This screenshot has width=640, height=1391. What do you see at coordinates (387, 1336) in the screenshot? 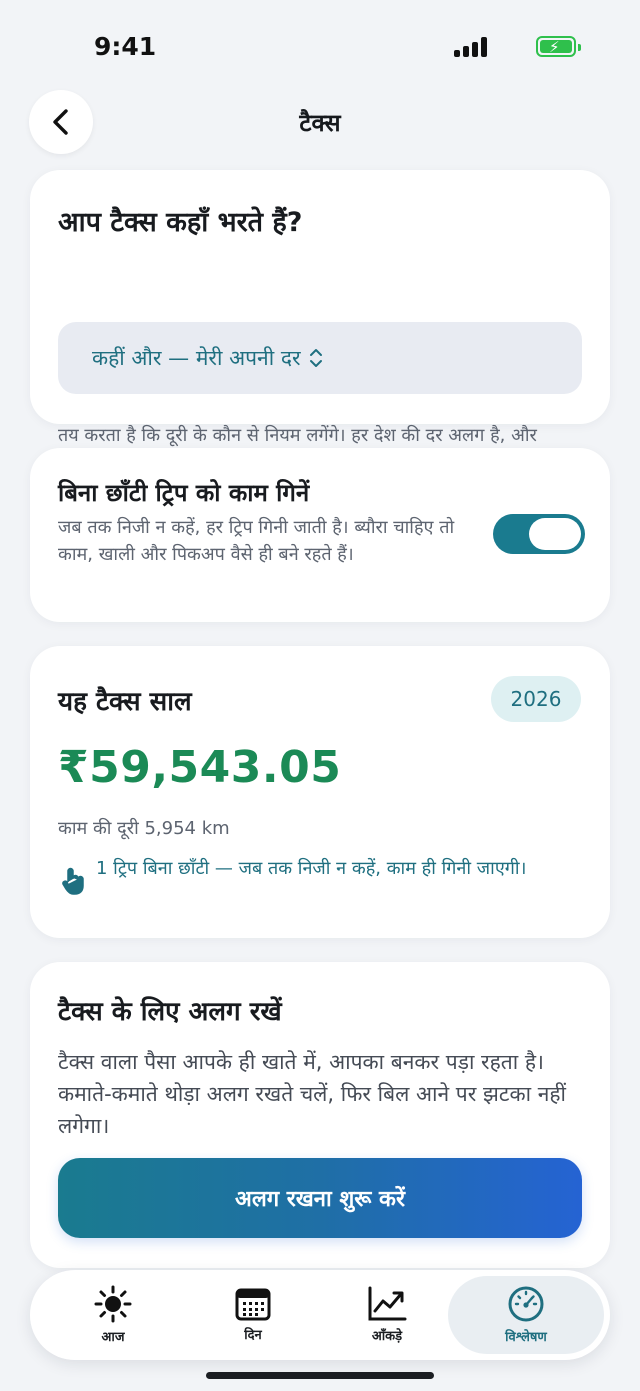
I see `tab-stats-label: आँकड़े` at bounding box center [387, 1336].